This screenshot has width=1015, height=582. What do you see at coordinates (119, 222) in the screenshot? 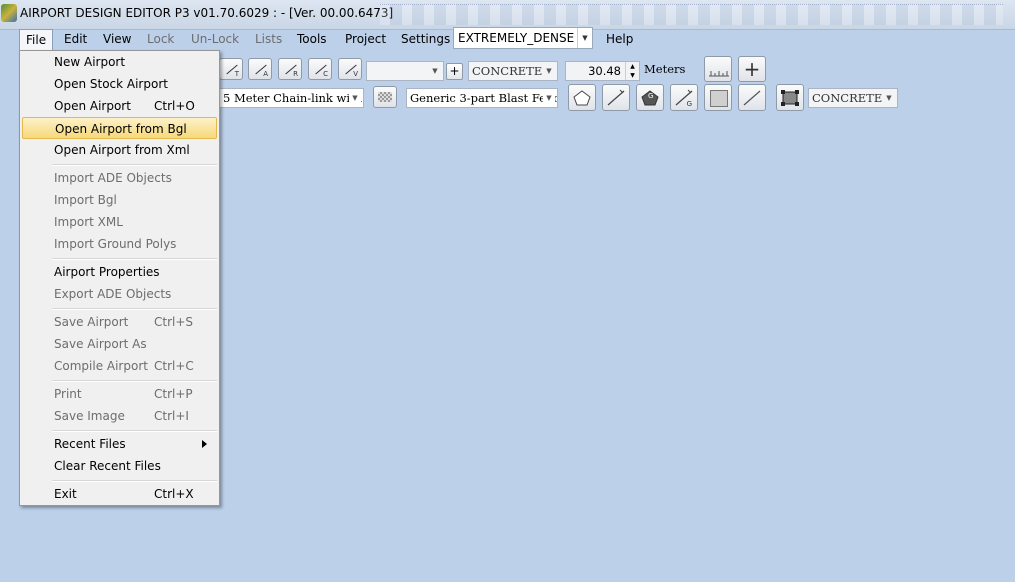
I see `menu-item-import-xml: Import XML` at bounding box center [119, 222].